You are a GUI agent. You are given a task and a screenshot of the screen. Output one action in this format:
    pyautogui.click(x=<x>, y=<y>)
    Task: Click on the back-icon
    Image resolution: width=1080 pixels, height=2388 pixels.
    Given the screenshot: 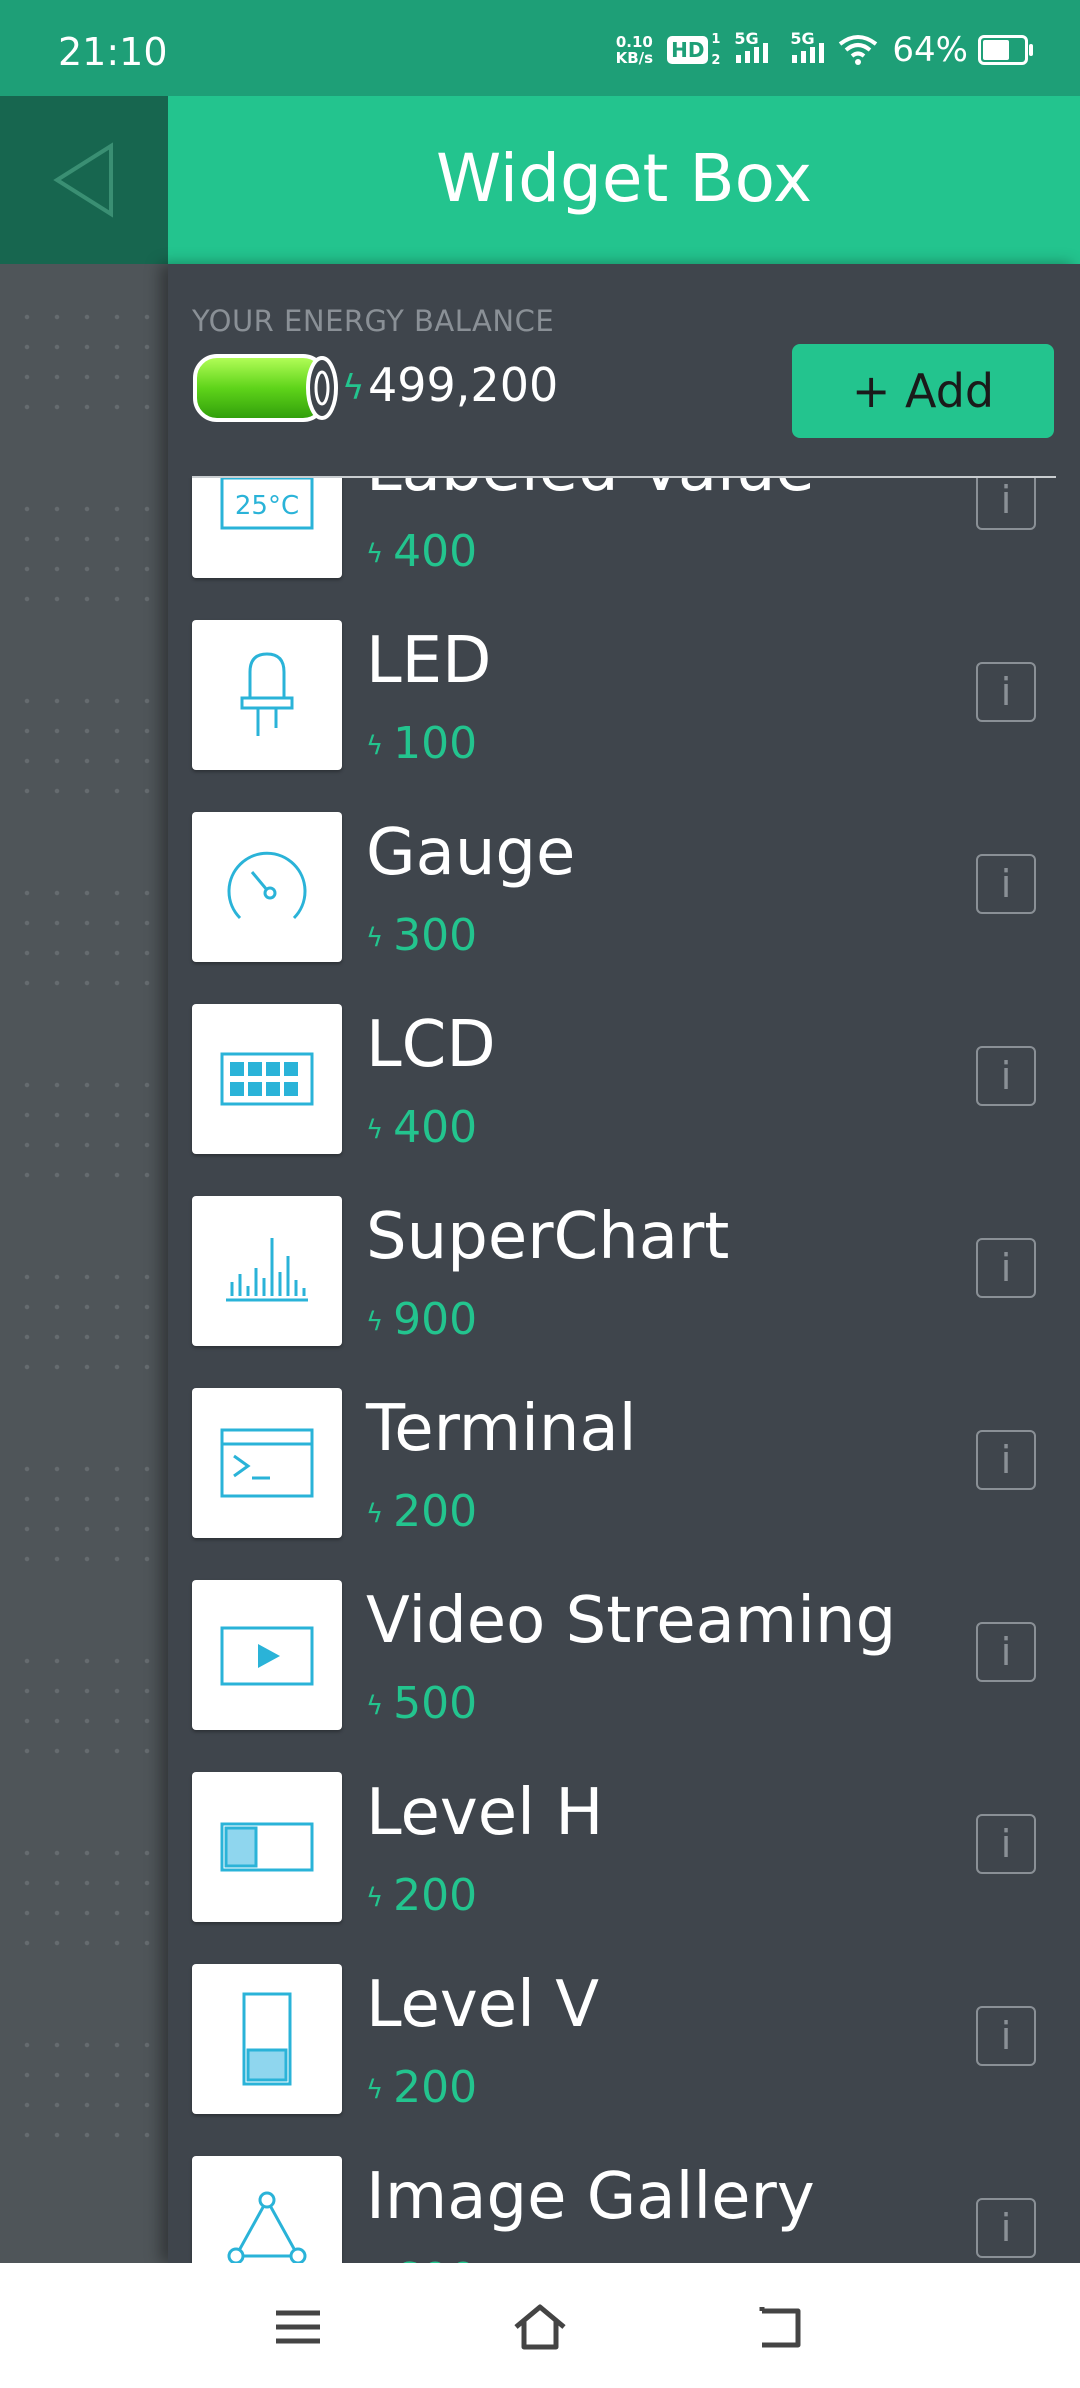 What is the action you would take?
    pyautogui.click(x=780, y=2327)
    